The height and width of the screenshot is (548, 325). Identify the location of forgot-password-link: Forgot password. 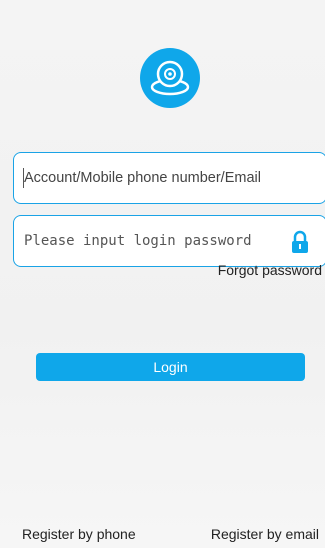
(270, 270).